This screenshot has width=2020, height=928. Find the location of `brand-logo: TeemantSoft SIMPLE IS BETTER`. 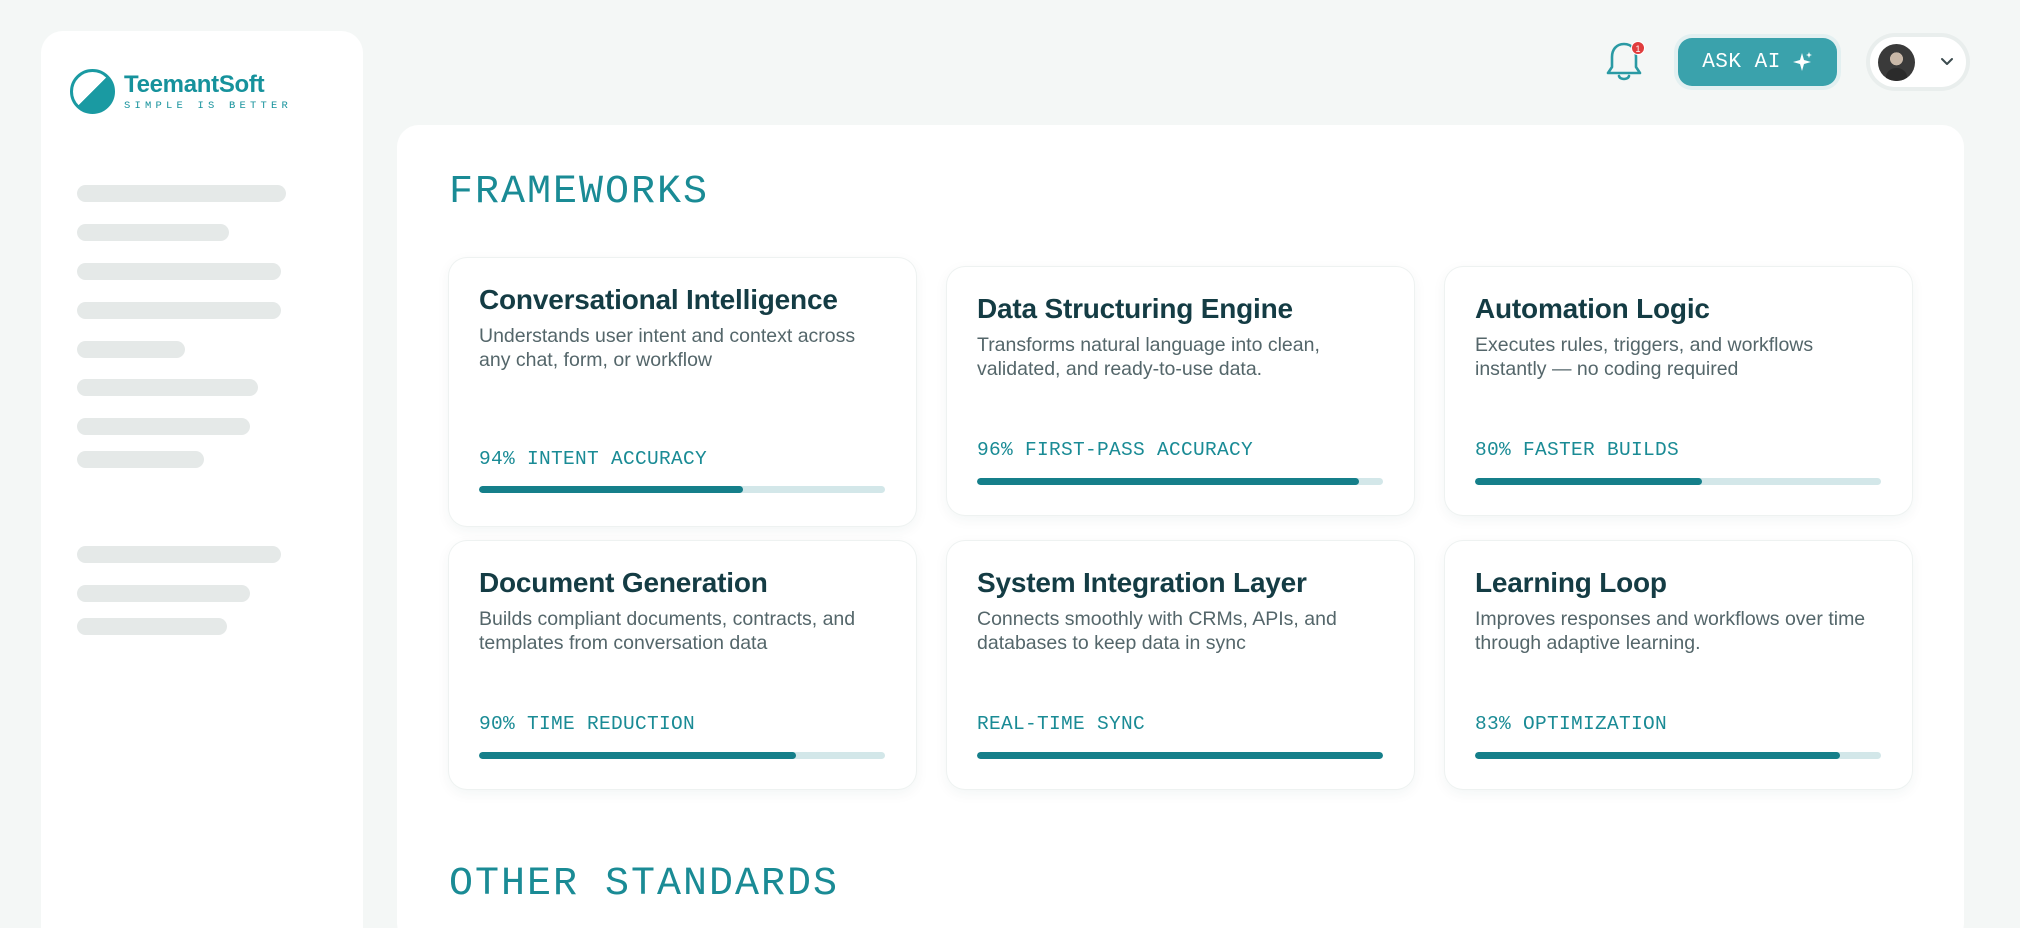

brand-logo: TeemantSoft SIMPLE IS BETTER is located at coordinates (181, 91).